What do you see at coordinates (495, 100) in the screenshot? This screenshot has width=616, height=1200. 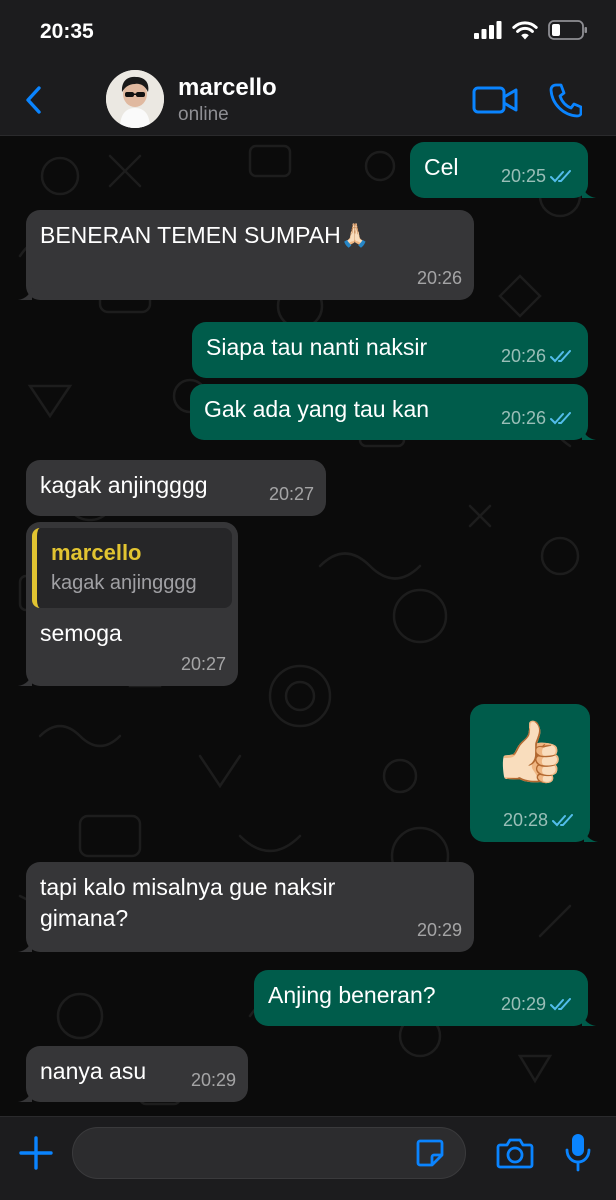 I see `video-camera-icon` at bounding box center [495, 100].